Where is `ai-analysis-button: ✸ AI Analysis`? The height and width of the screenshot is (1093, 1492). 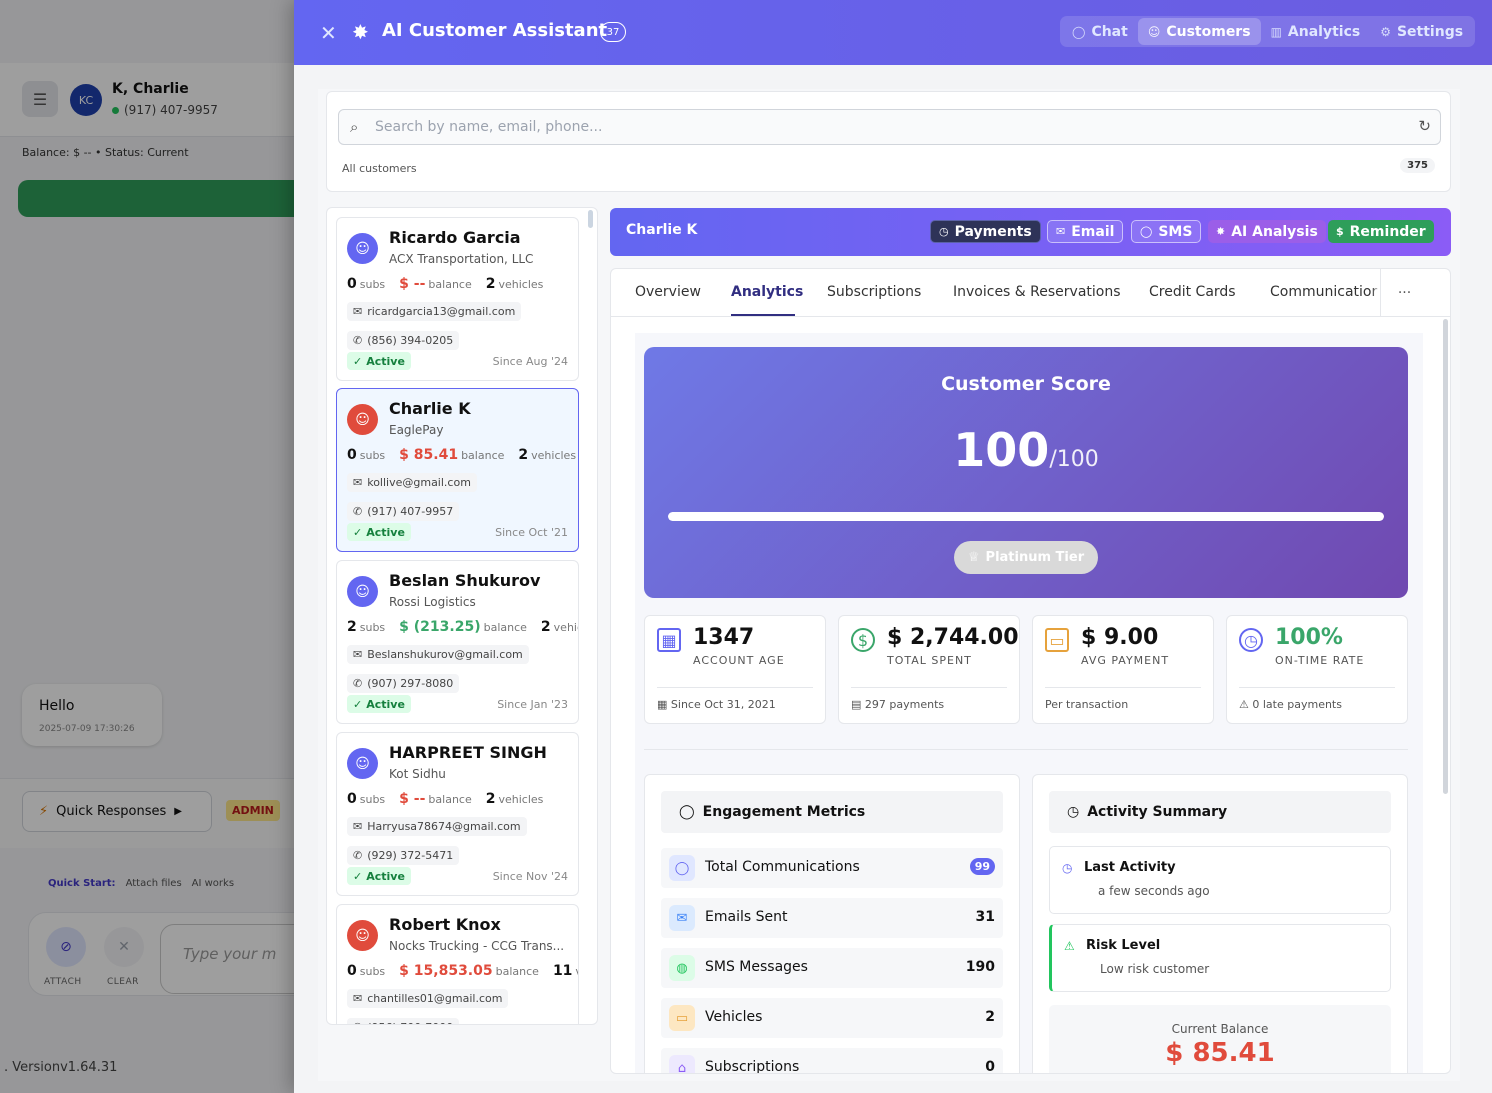
ai-analysis-button: ✸ AI Analysis is located at coordinates (1267, 231).